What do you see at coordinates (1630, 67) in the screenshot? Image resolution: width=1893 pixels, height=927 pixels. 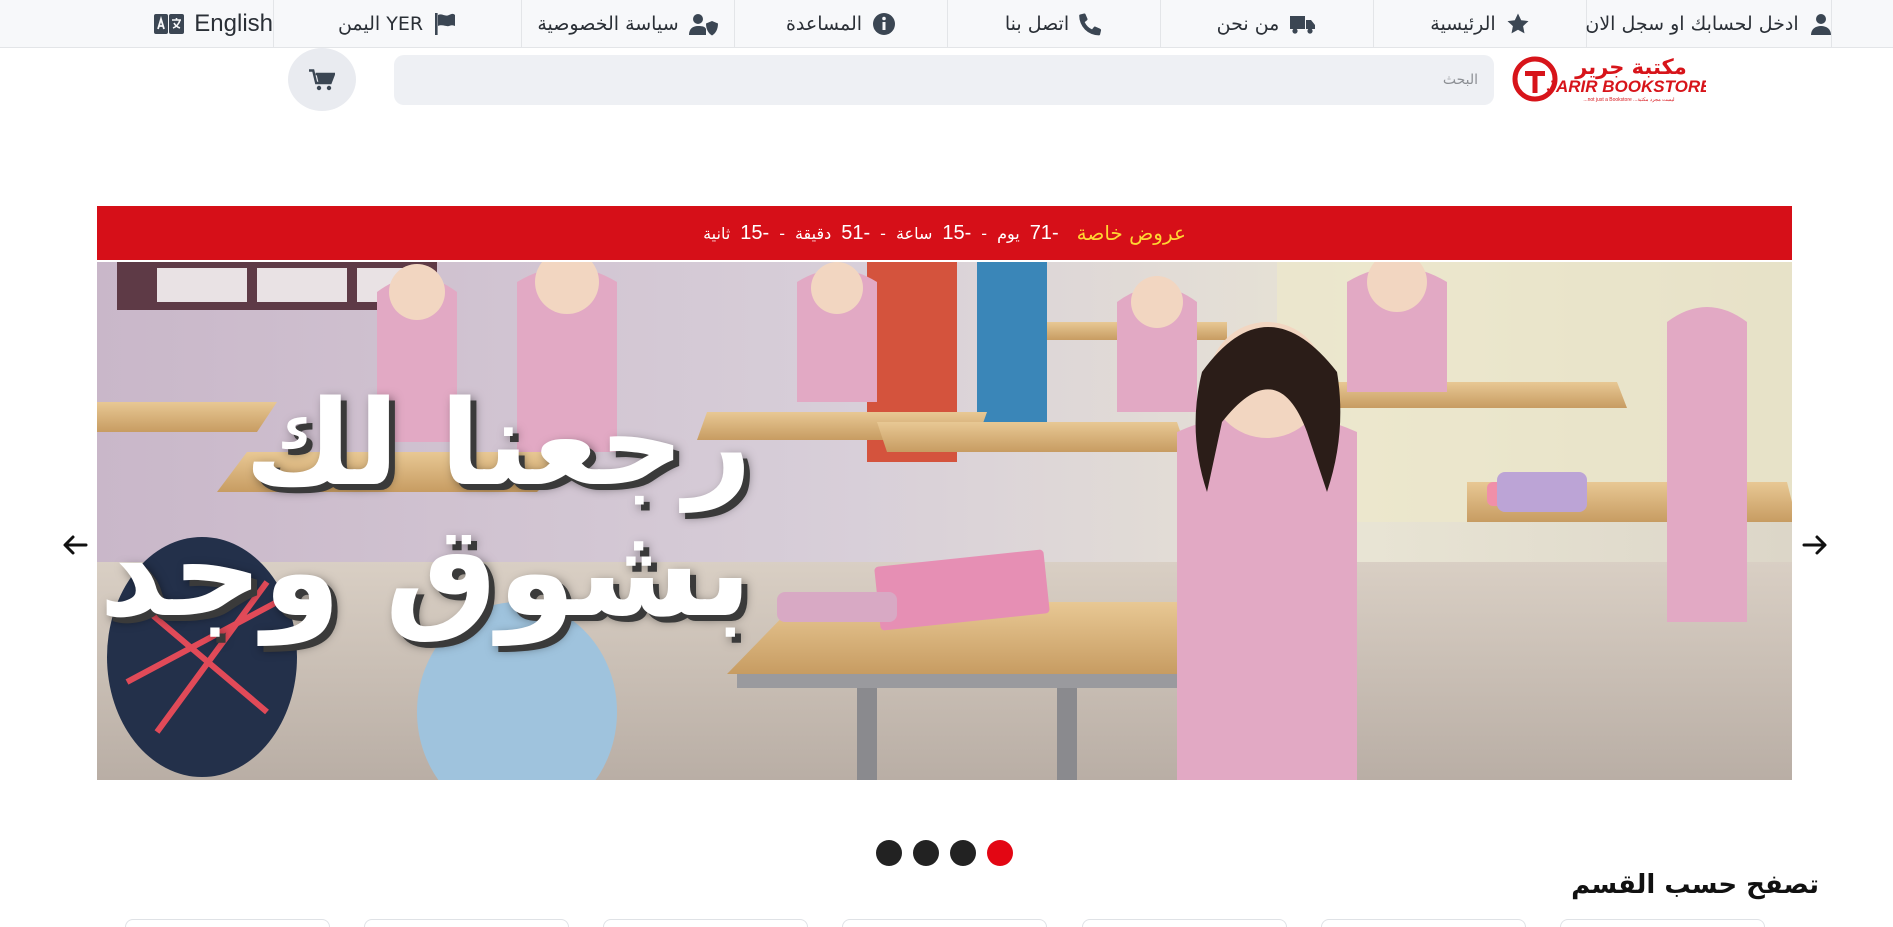 I see `logo-arabic-text: مكتبة جرير` at bounding box center [1630, 67].